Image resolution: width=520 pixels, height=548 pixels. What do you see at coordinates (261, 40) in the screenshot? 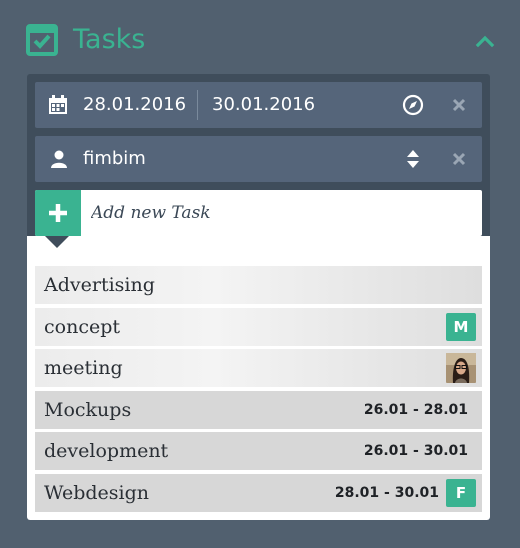
I see `widget-header: Tasks` at bounding box center [261, 40].